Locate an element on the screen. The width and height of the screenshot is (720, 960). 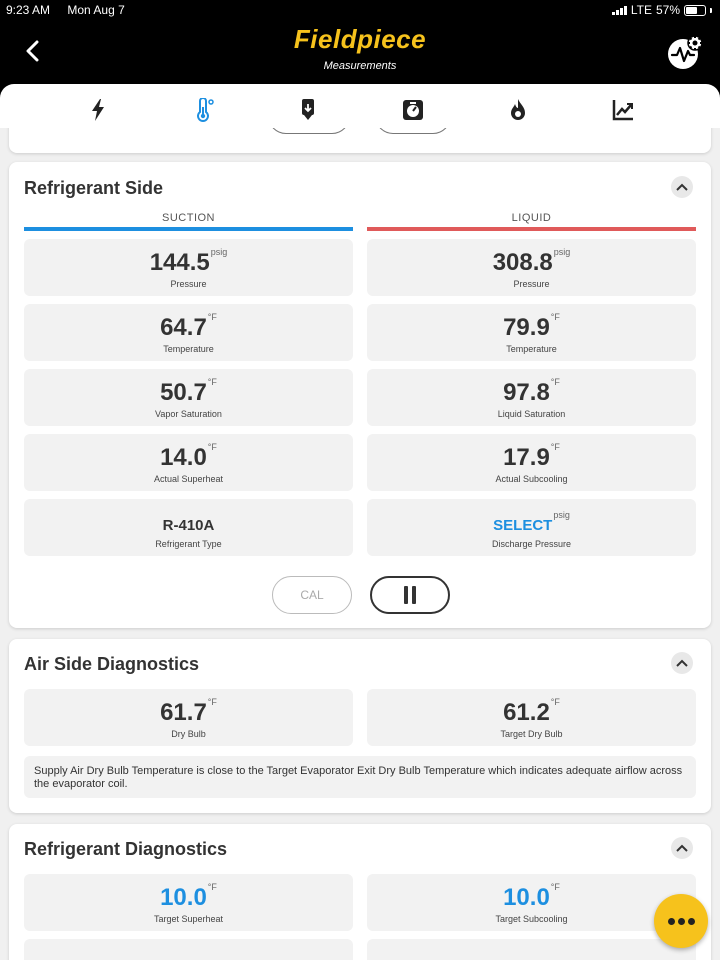
liquid-temperature-tile: 79.9°F Temperature is located at coordinates (531, 332).